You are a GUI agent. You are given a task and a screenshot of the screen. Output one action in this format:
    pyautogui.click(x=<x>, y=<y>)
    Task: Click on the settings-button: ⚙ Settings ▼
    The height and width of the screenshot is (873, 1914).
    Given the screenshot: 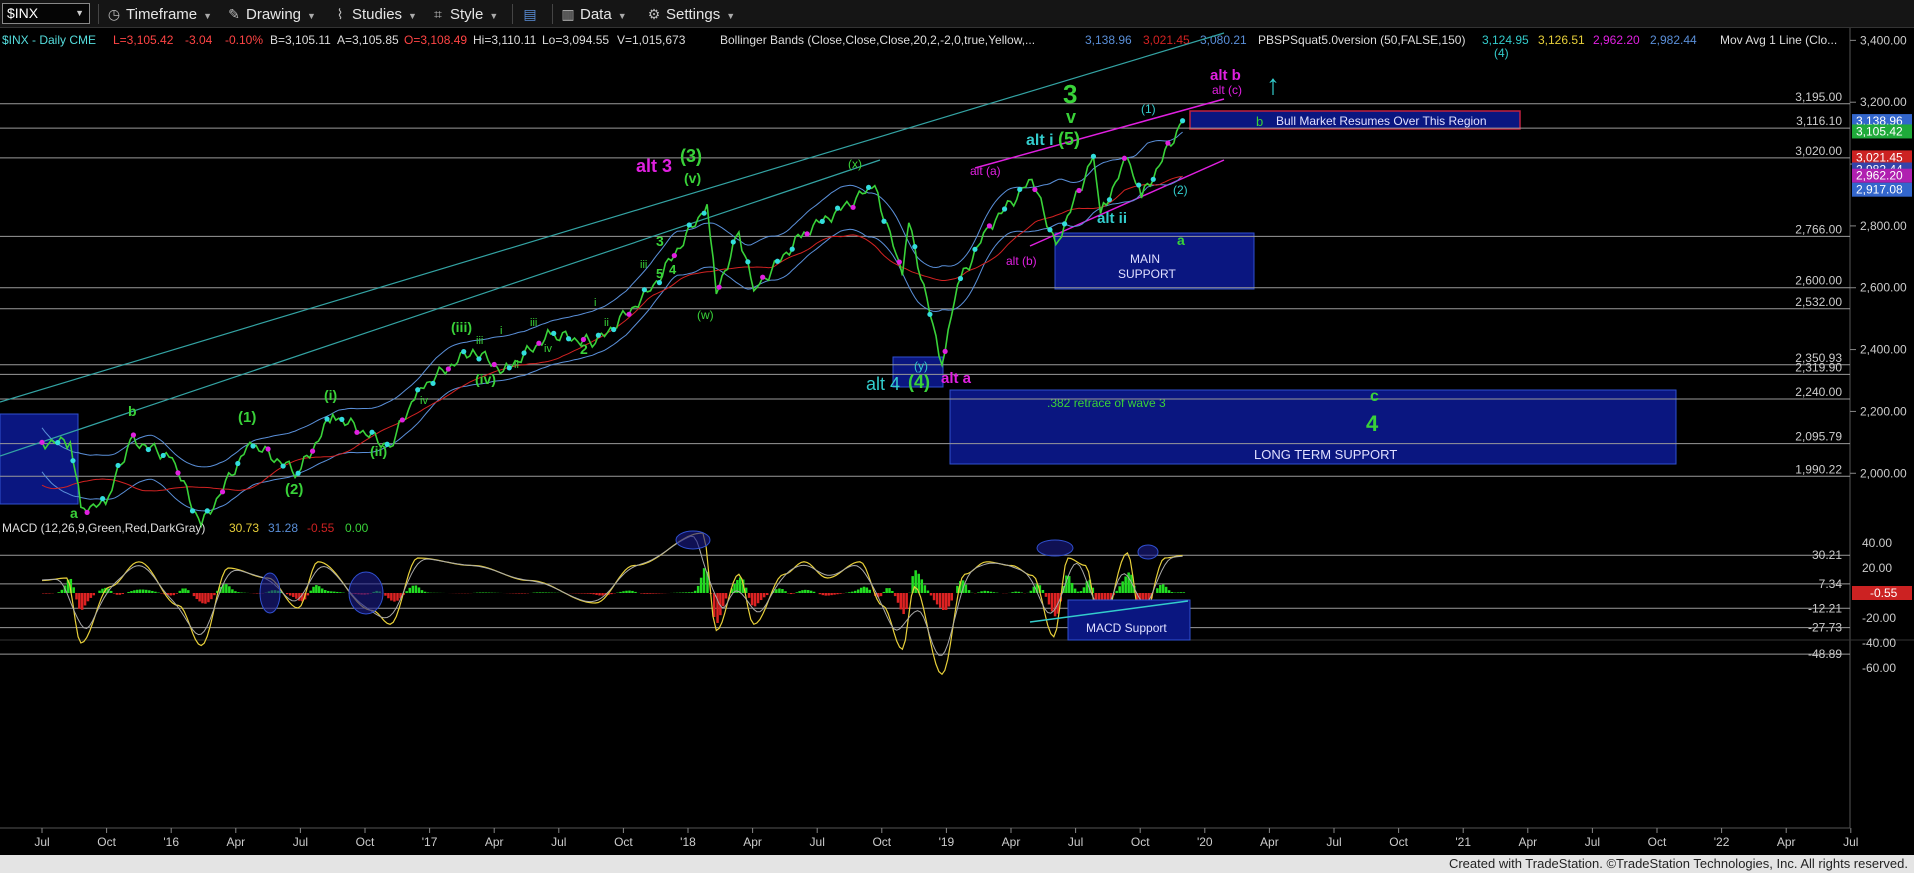 What is the action you would take?
    pyautogui.click(x=690, y=14)
    